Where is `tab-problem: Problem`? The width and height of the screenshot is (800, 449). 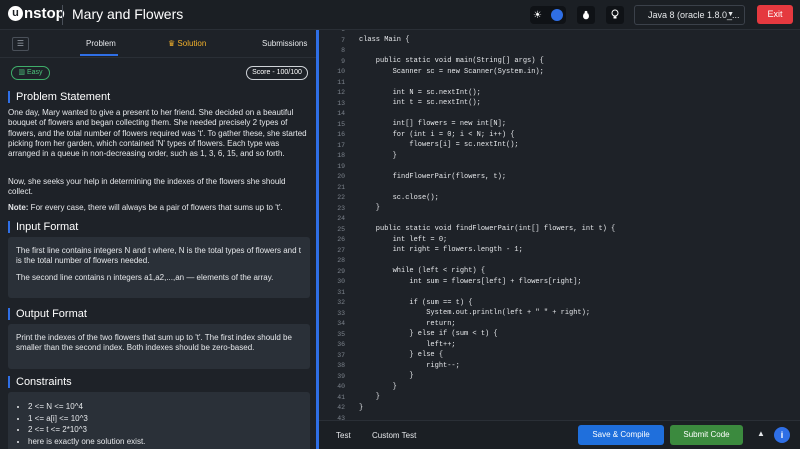 tab-problem: Problem is located at coordinates (101, 43).